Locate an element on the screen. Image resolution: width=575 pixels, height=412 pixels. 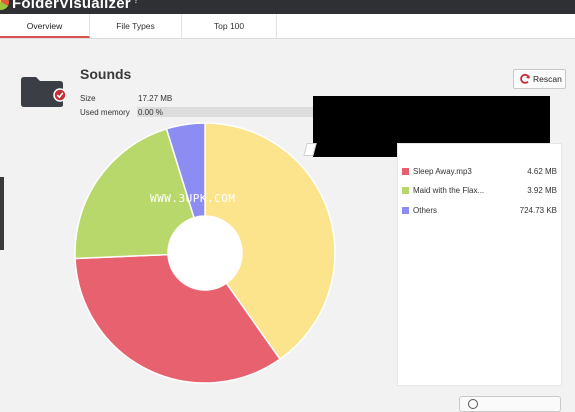
legend-item: Maid with the Flax... 3.92 MB is located at coordinates (479, 191).